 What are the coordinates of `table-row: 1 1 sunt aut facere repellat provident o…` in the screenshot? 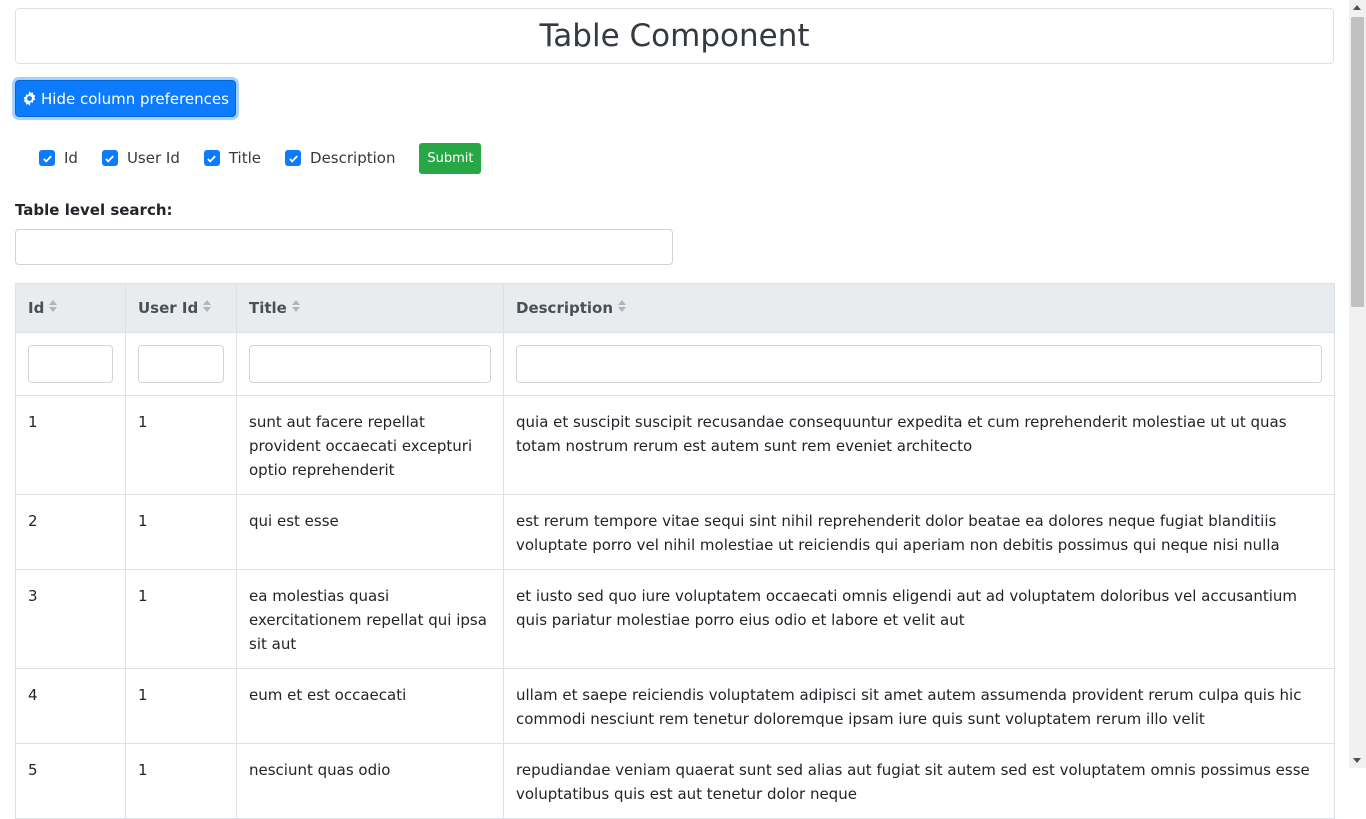 It's located at (675, 445).